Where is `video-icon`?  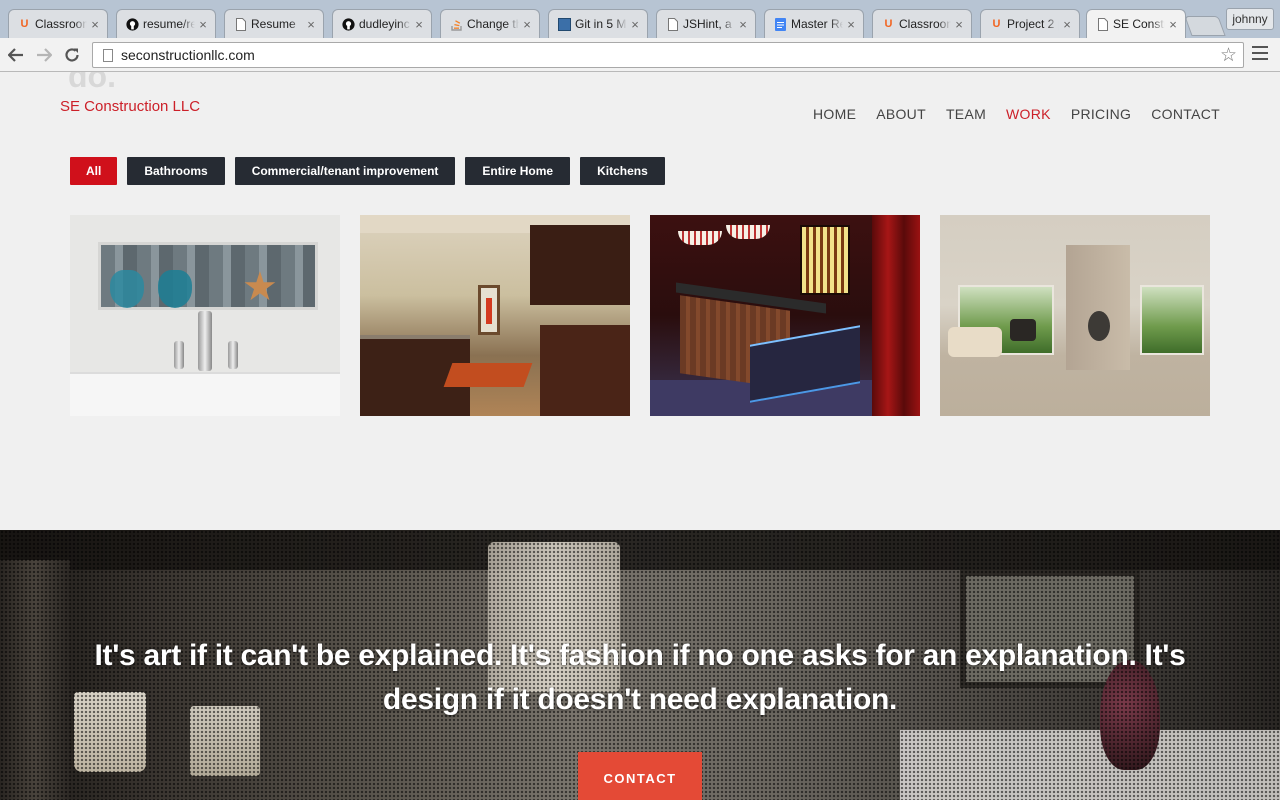 video-icon is located at coordinates (564, 24).